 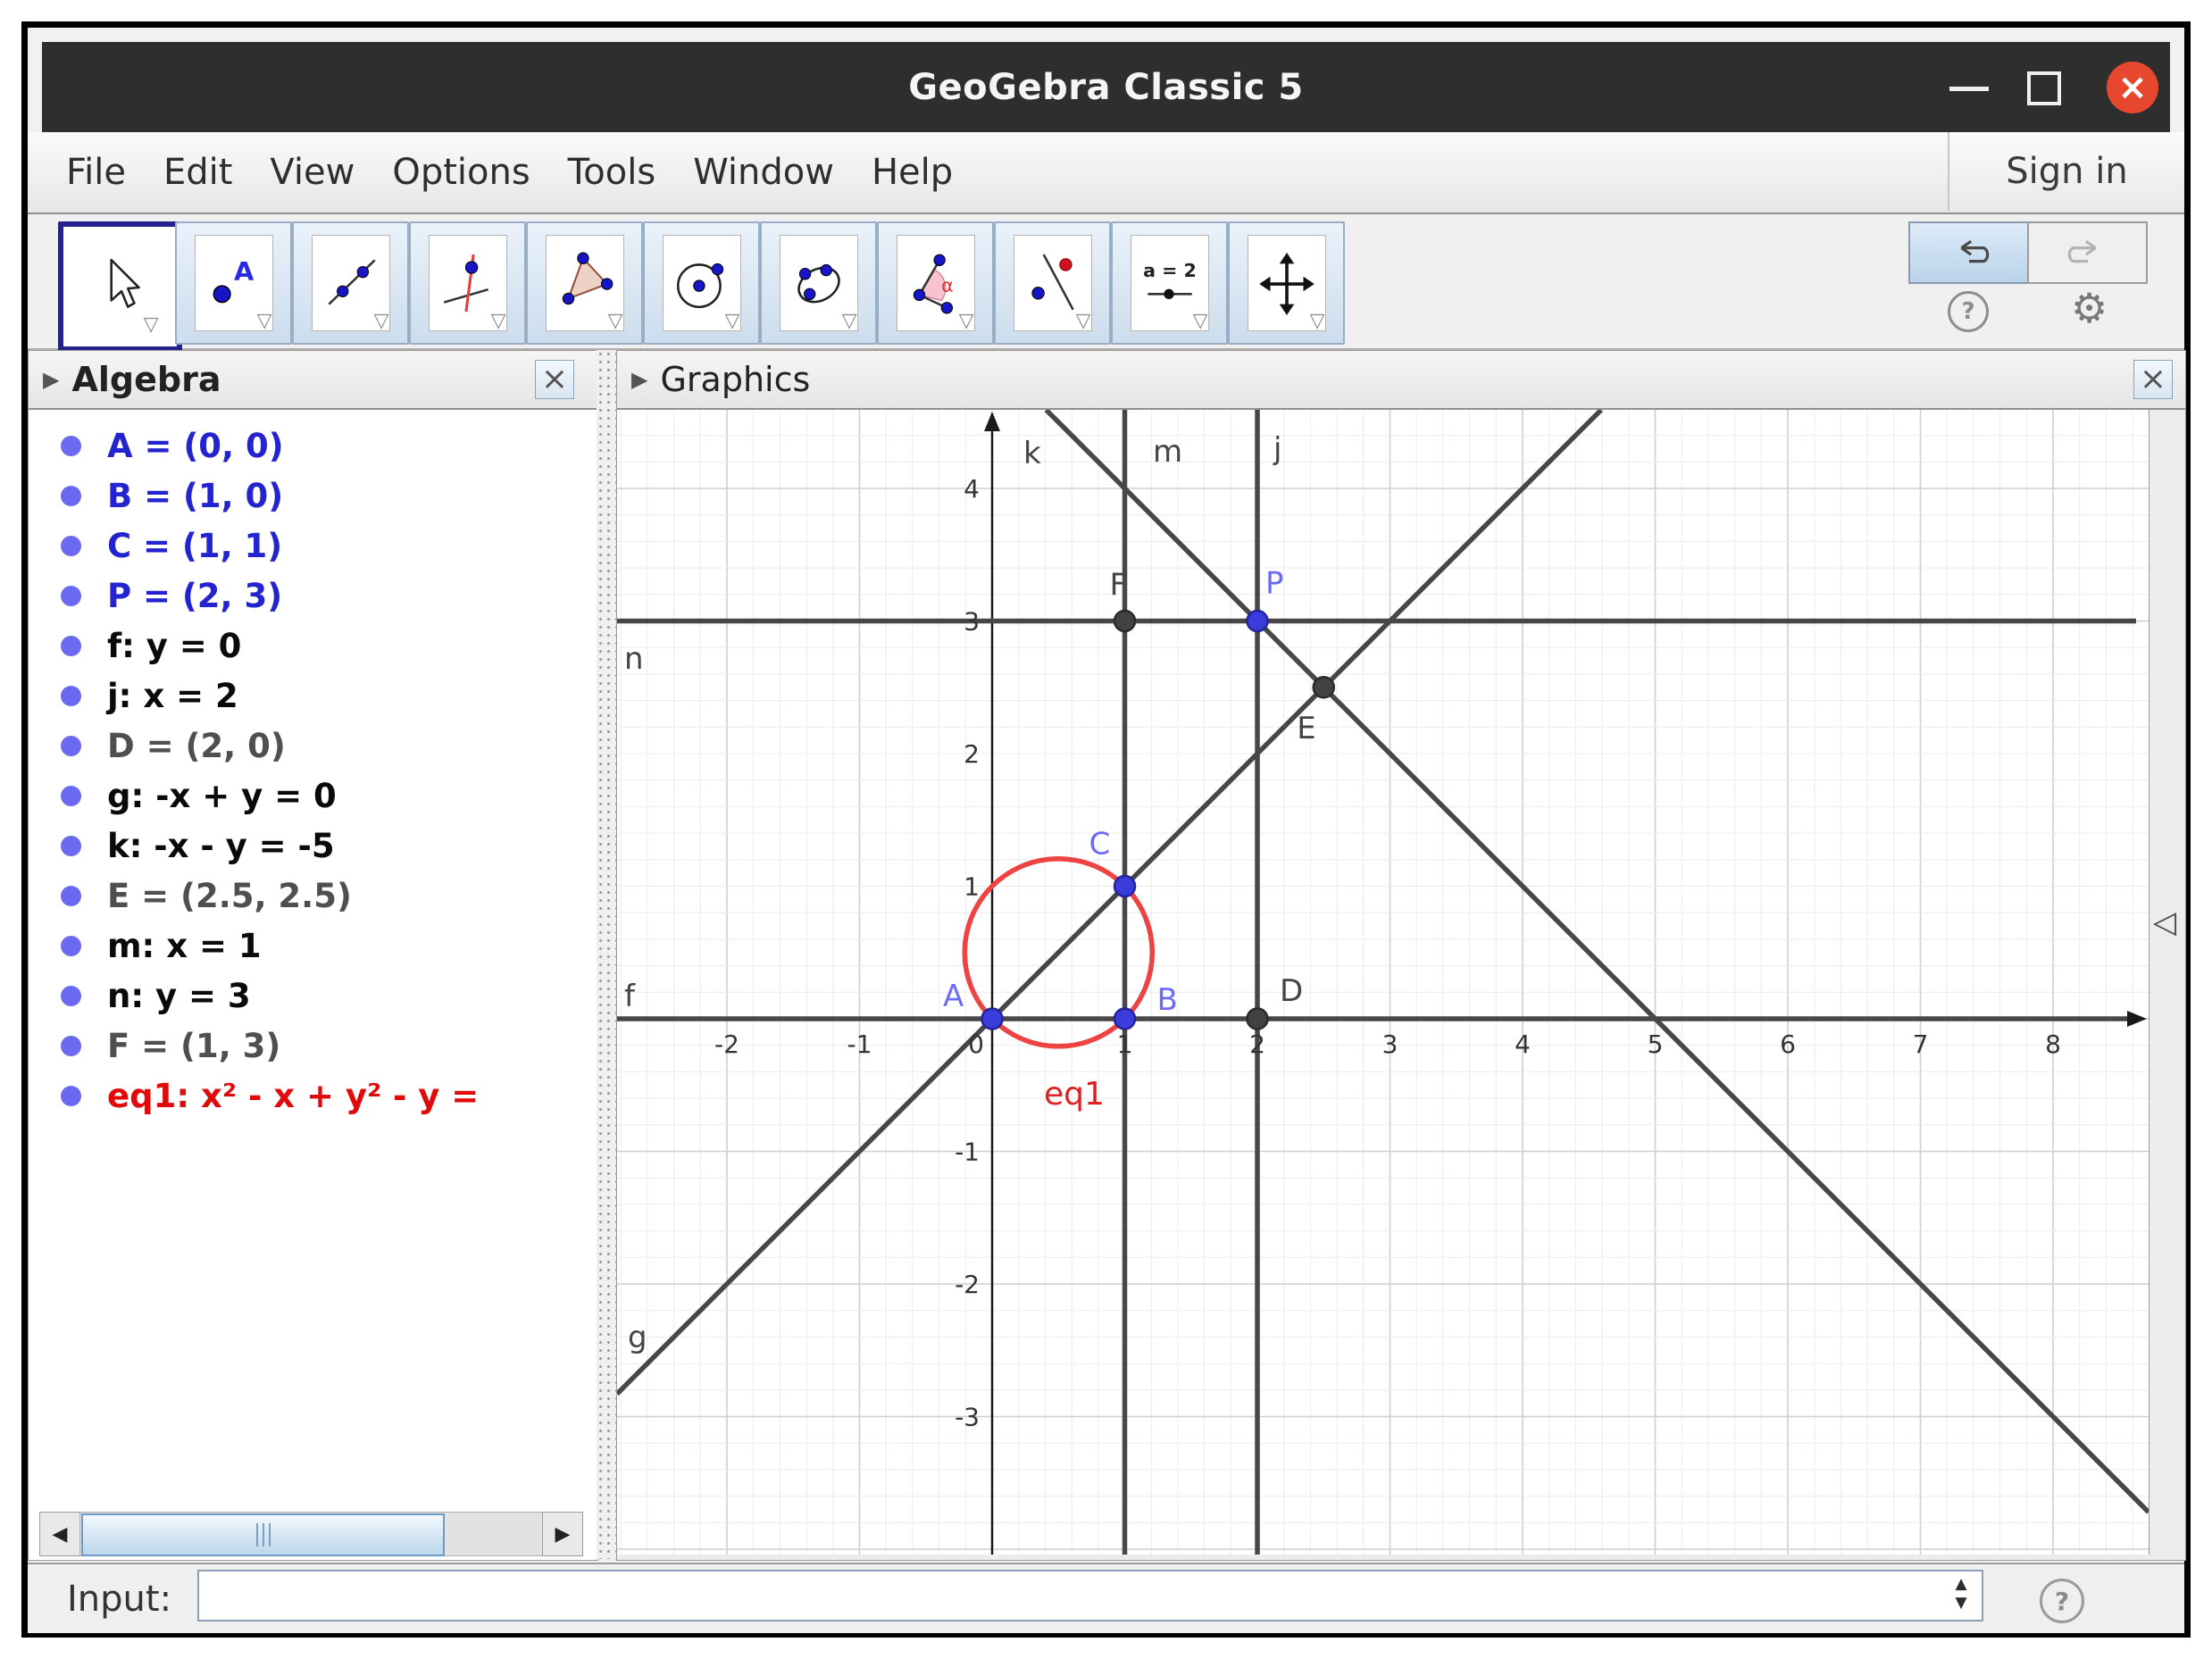 What do you see at coordinates (313, 496) in the screenshot?
I see `algebra-item: B = (1, 0)` at bounding box center [313, 496].